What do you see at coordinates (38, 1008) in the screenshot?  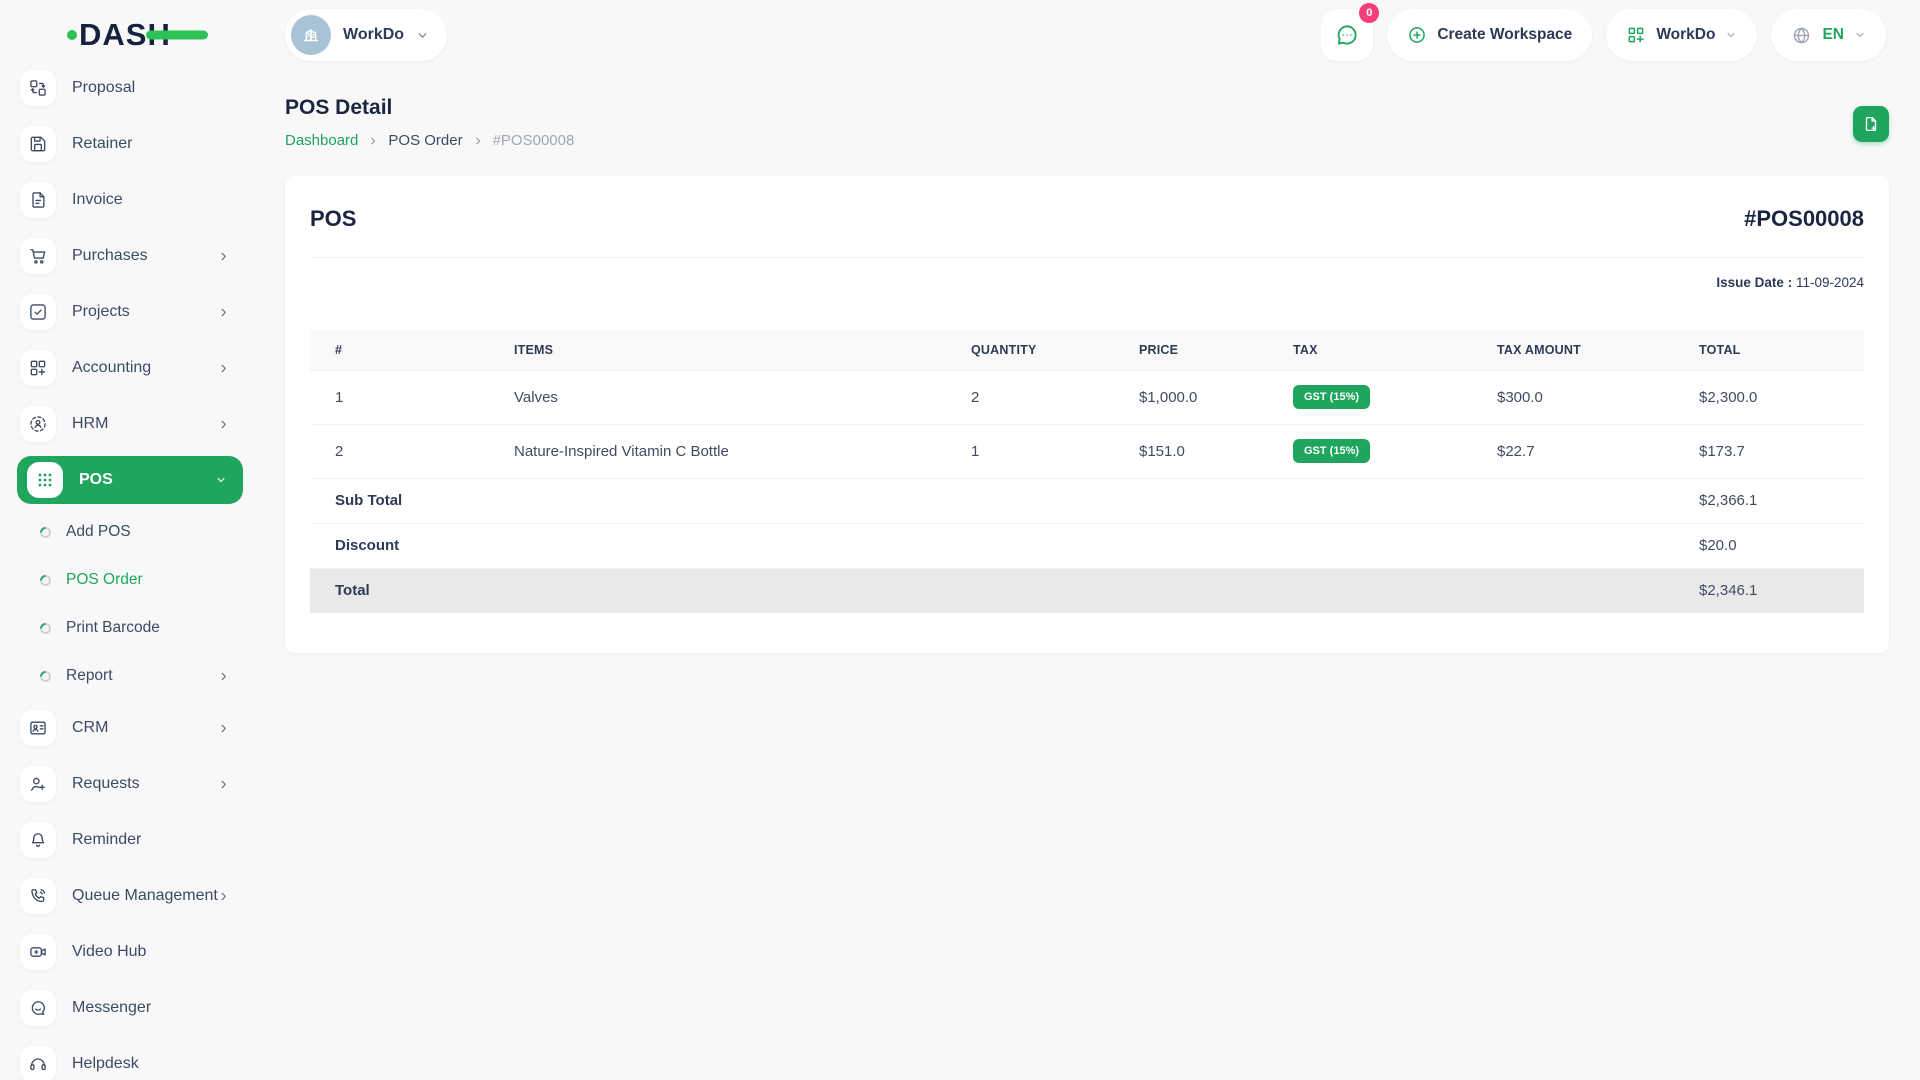 I see `messenger-bubble-icon` at bounding box center [38, 1008].